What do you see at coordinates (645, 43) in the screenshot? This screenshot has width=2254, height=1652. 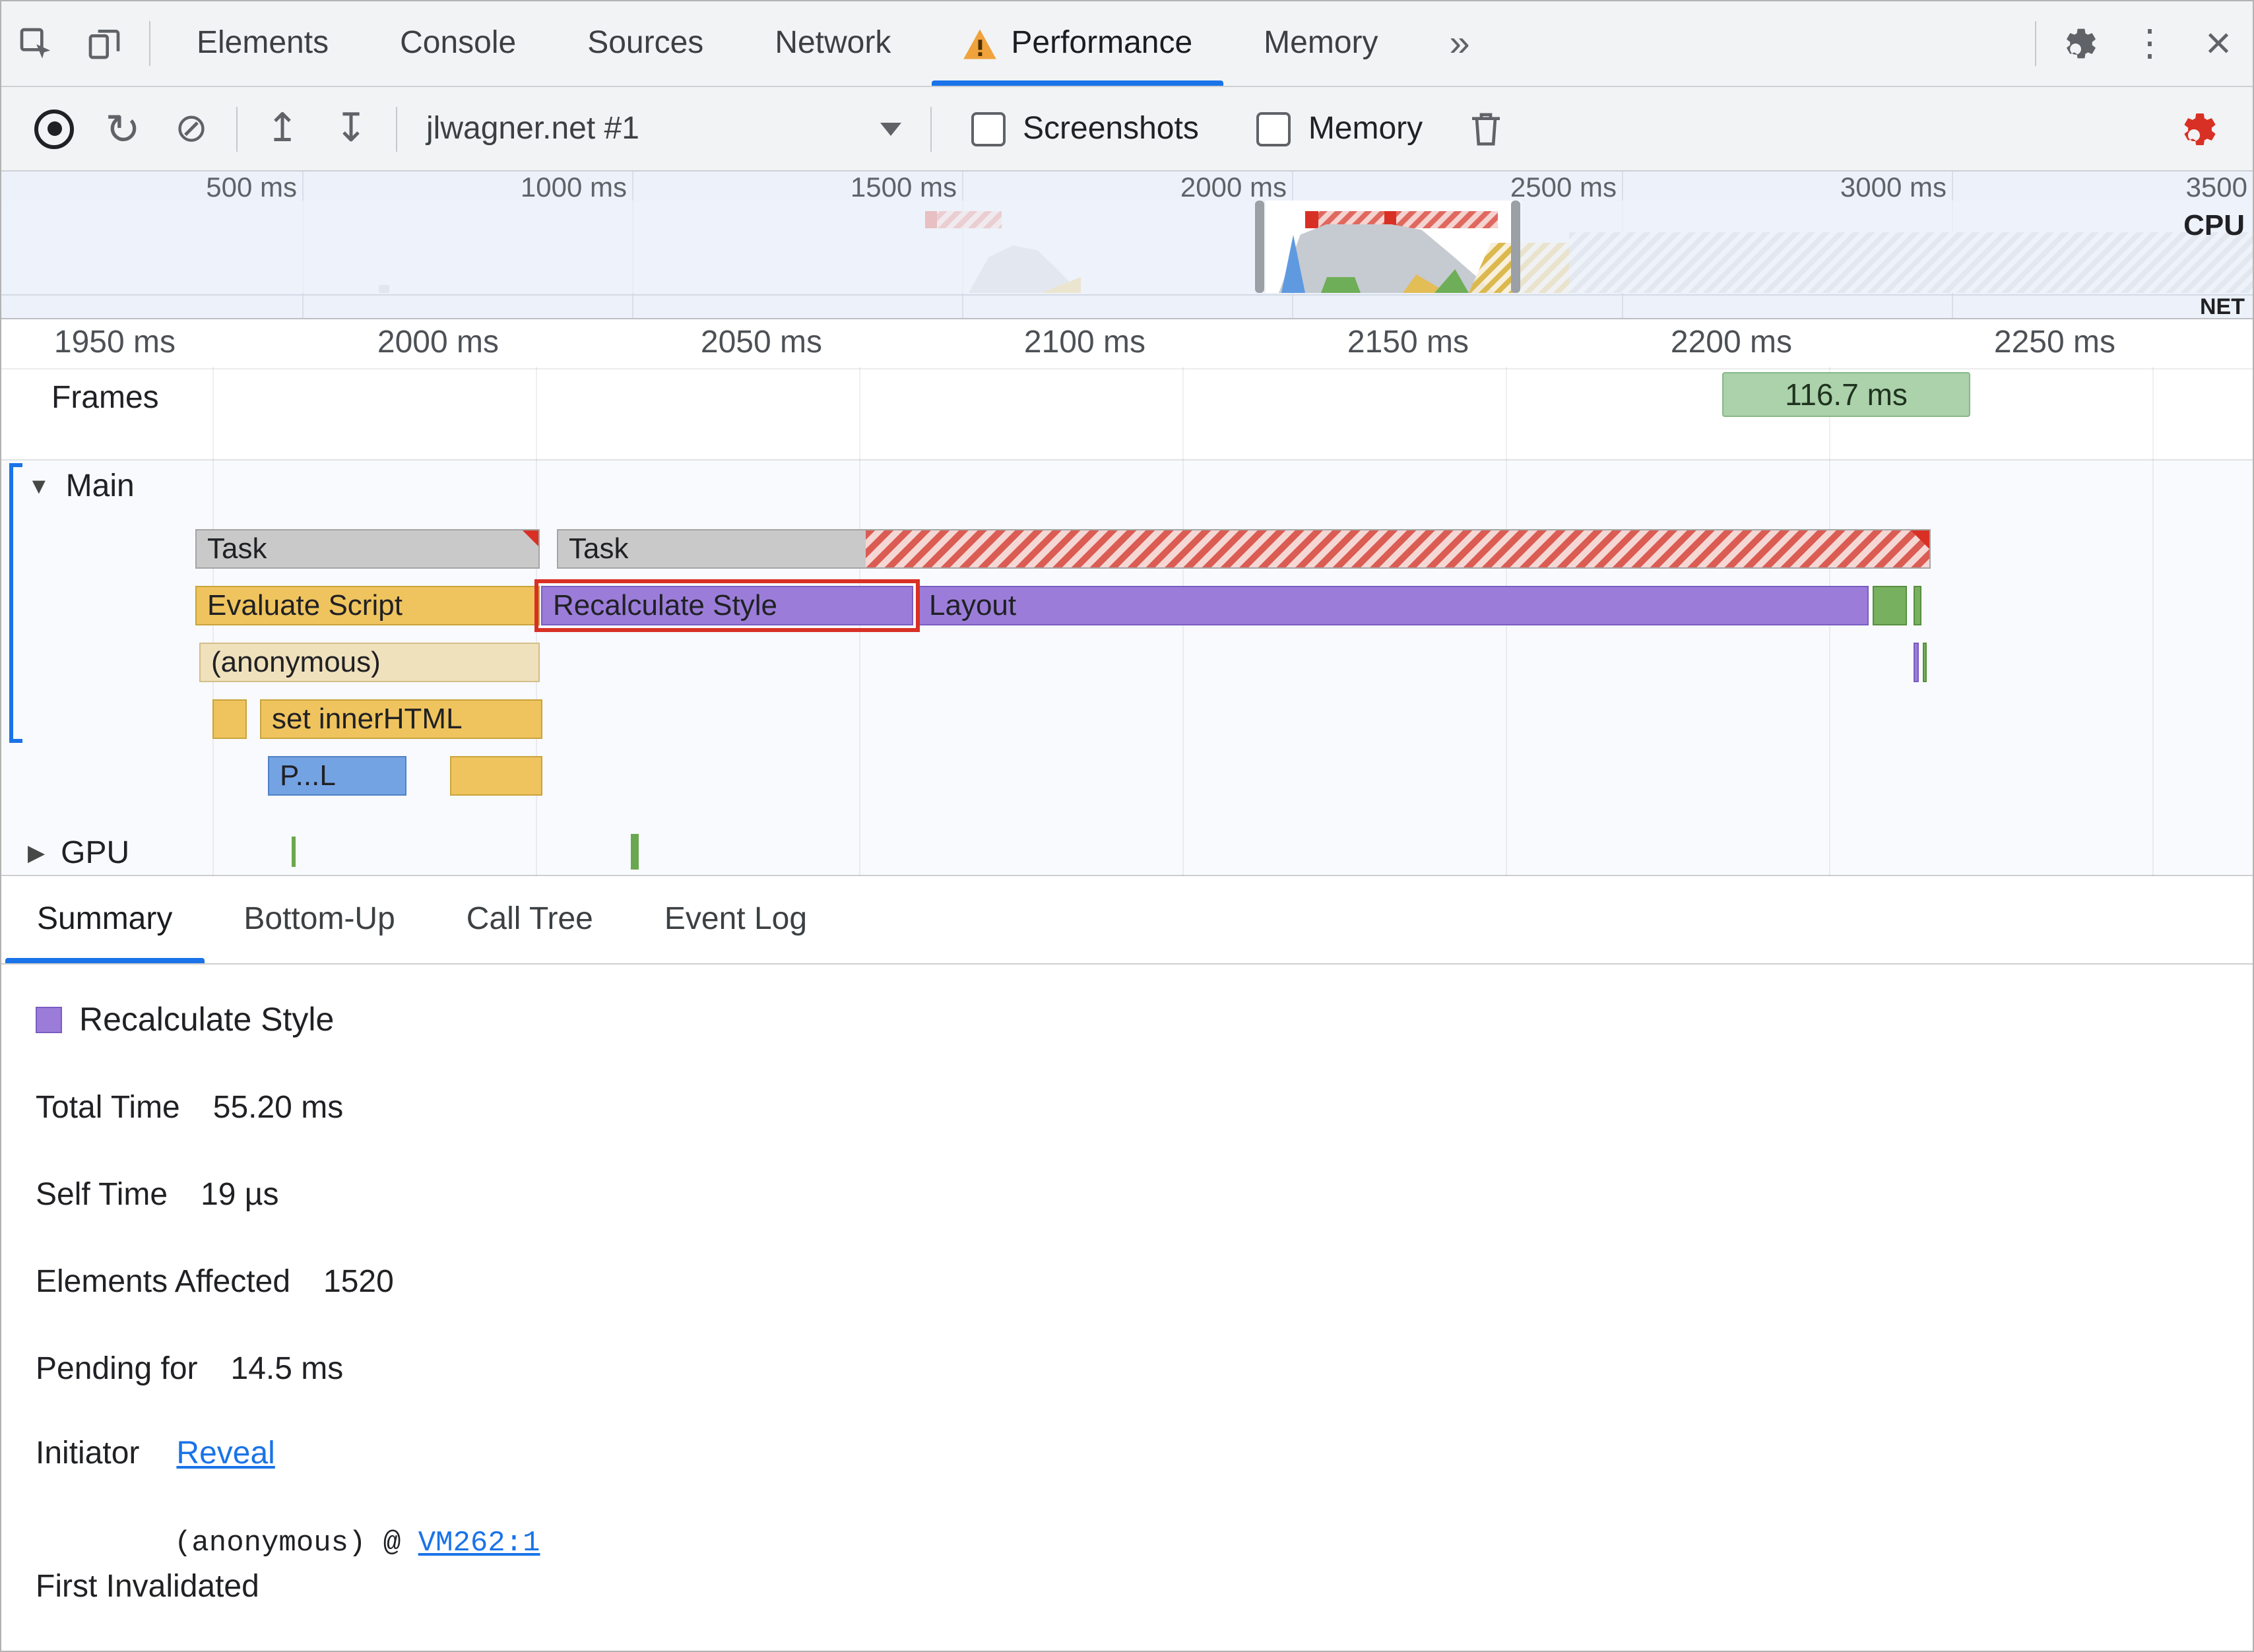 I see `tab-sources: Sources` at bounding box center [645, 43].